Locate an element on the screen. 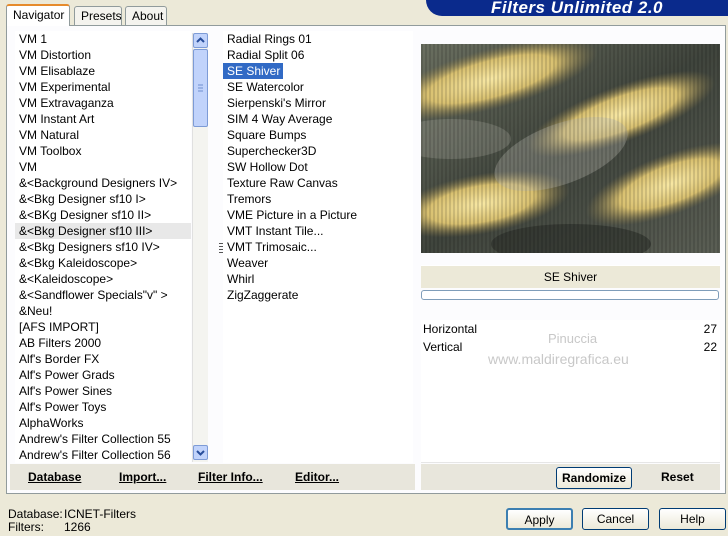 This screenshot has height=536, width=728. filter-item: Sierpenski's Mirror is located at coordinates (318, 103).